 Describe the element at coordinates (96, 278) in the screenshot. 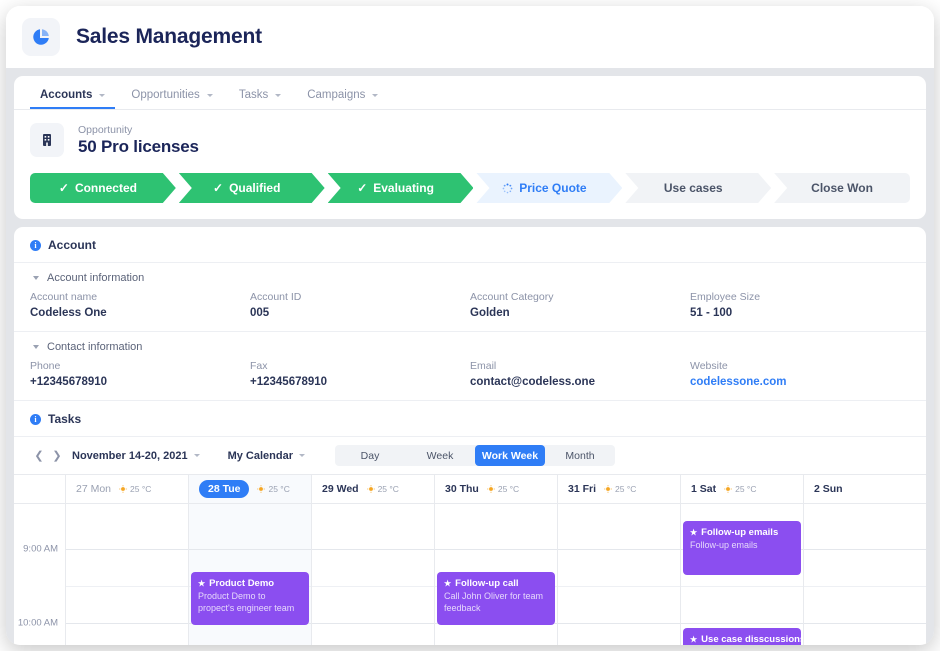

I see `account-information-label: Account information` at that location.